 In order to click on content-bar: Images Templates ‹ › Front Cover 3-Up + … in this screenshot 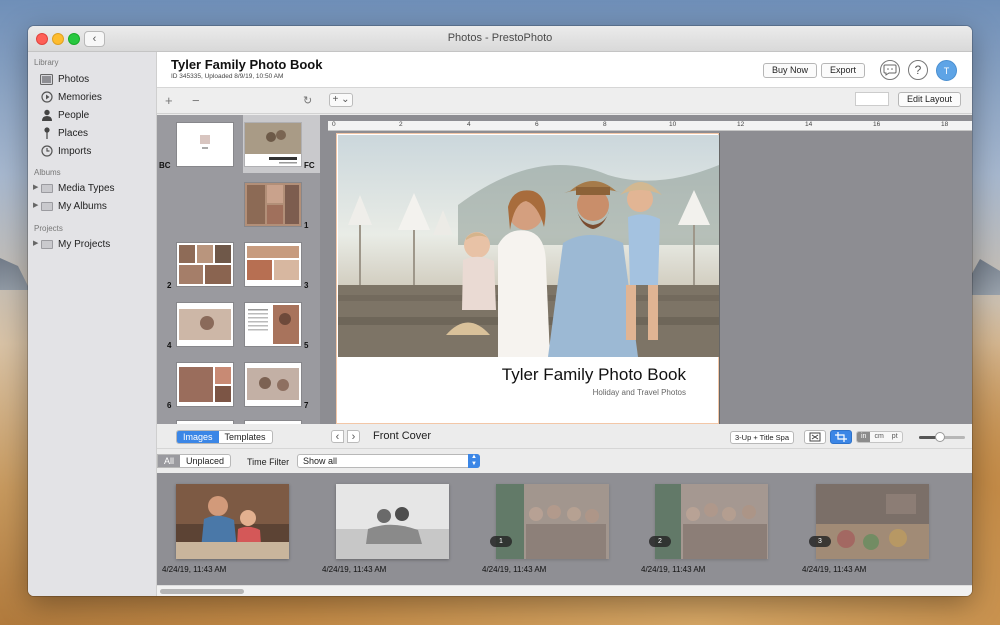, I will do `click(564, 436)`.